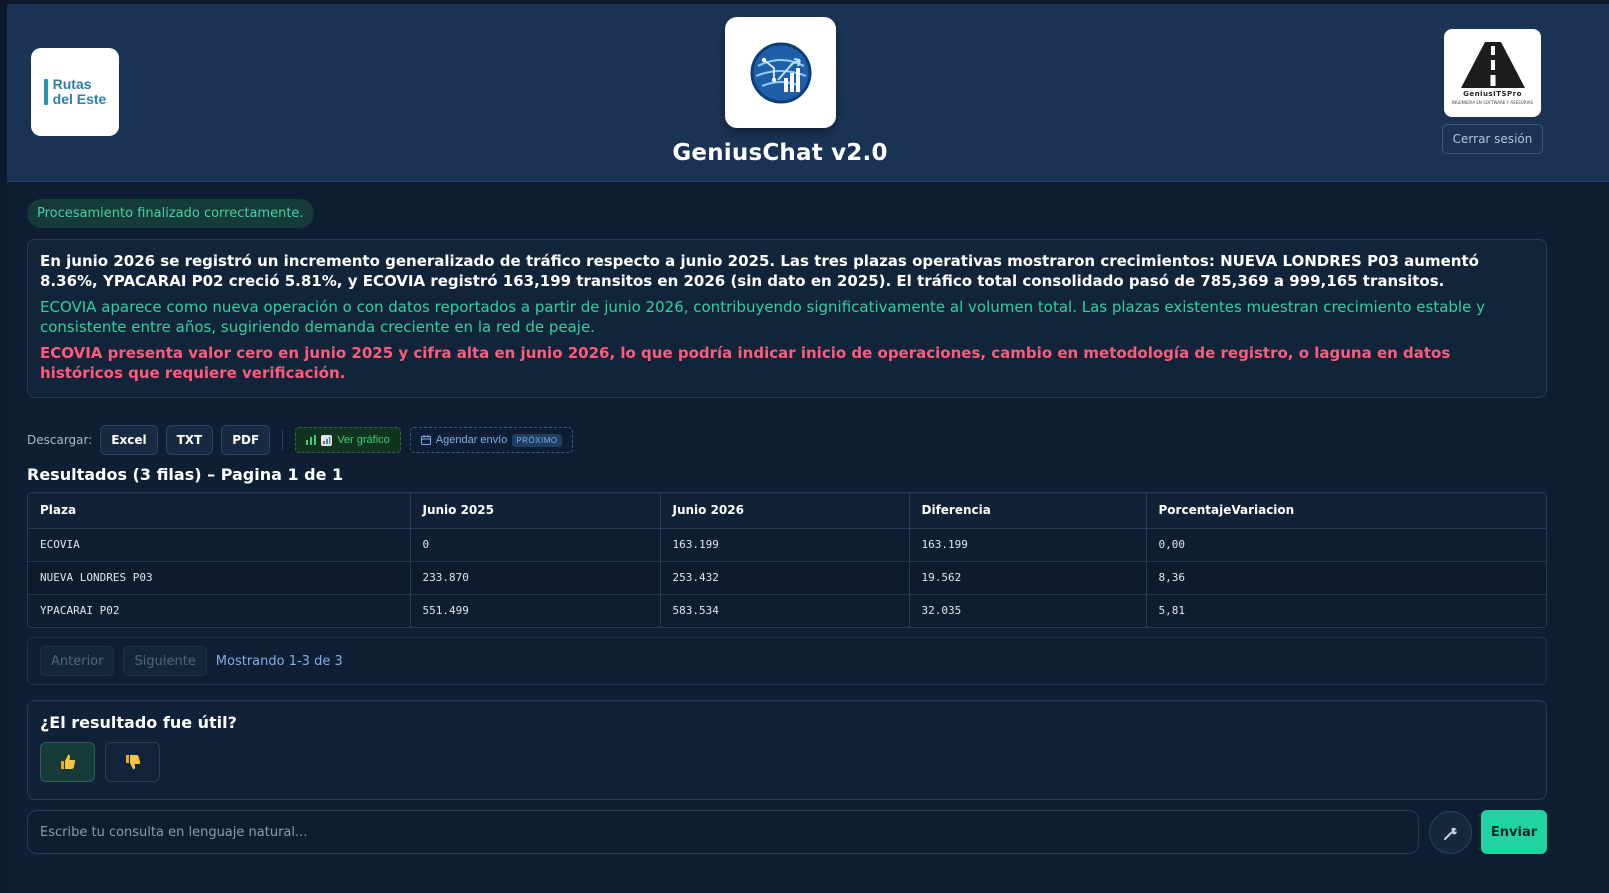 This screenshot has height=893, width=1609. I want to click on logo-text: Rutas del Este, so click(80, 92).